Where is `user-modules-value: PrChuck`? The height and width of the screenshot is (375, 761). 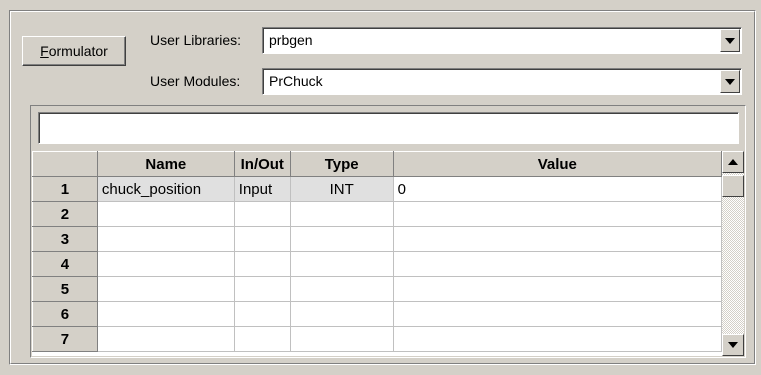 user-modules-value: PrChuck is located at coordinates (296, 81).